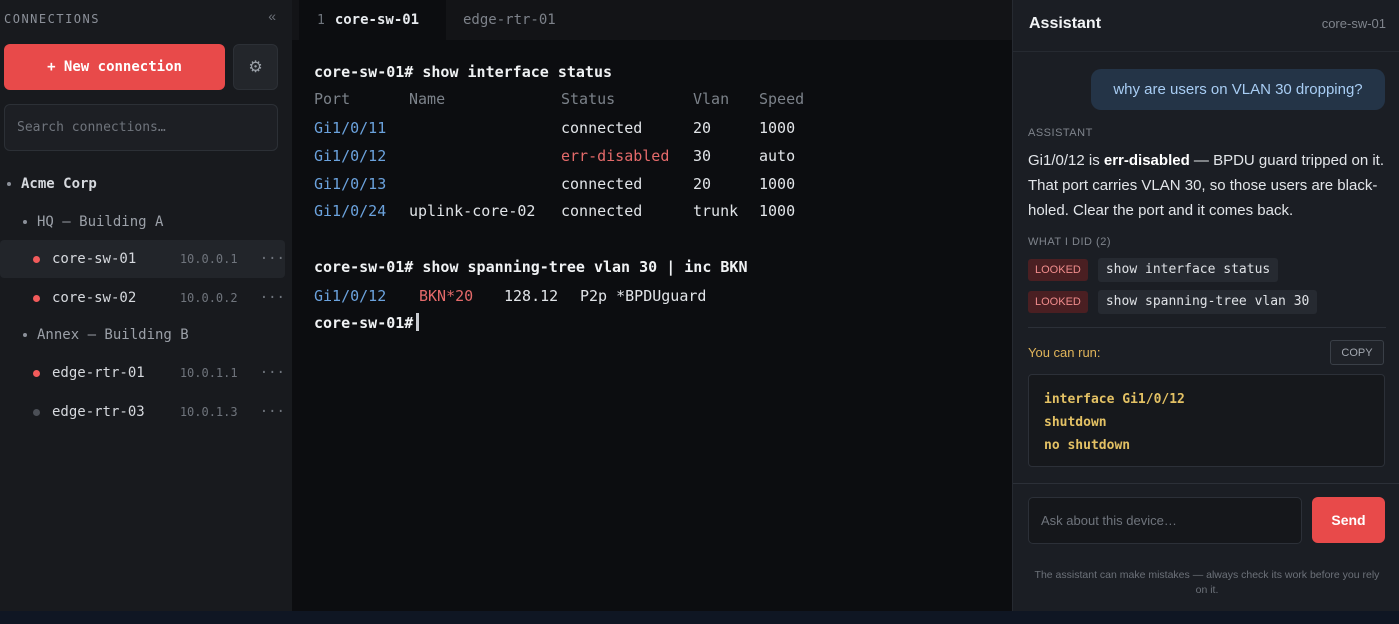  Describe the element at coordinates (1066, 160) in the screenshot. I see `reply-text: Gi1/0/12 is` at that location.